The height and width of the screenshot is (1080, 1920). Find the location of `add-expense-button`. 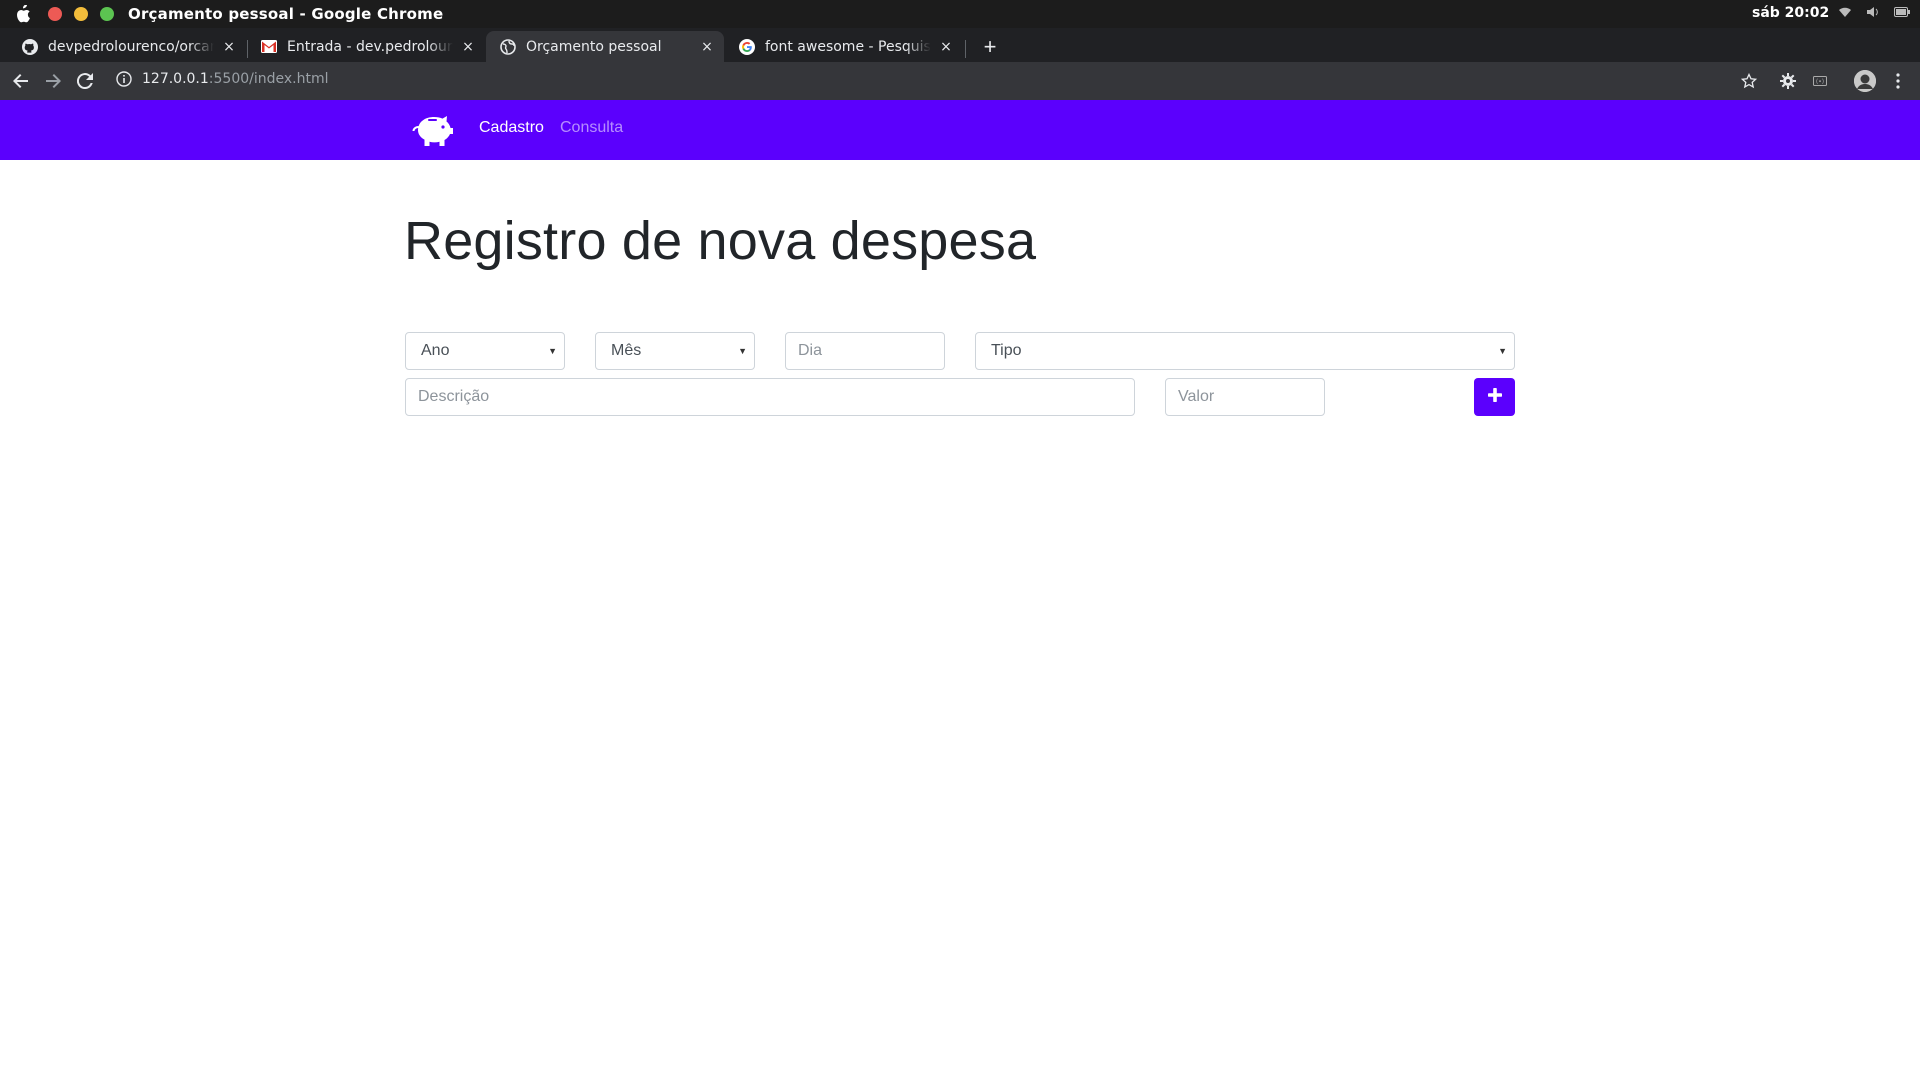

add-expense-button is located at coordinates (1494, 397).